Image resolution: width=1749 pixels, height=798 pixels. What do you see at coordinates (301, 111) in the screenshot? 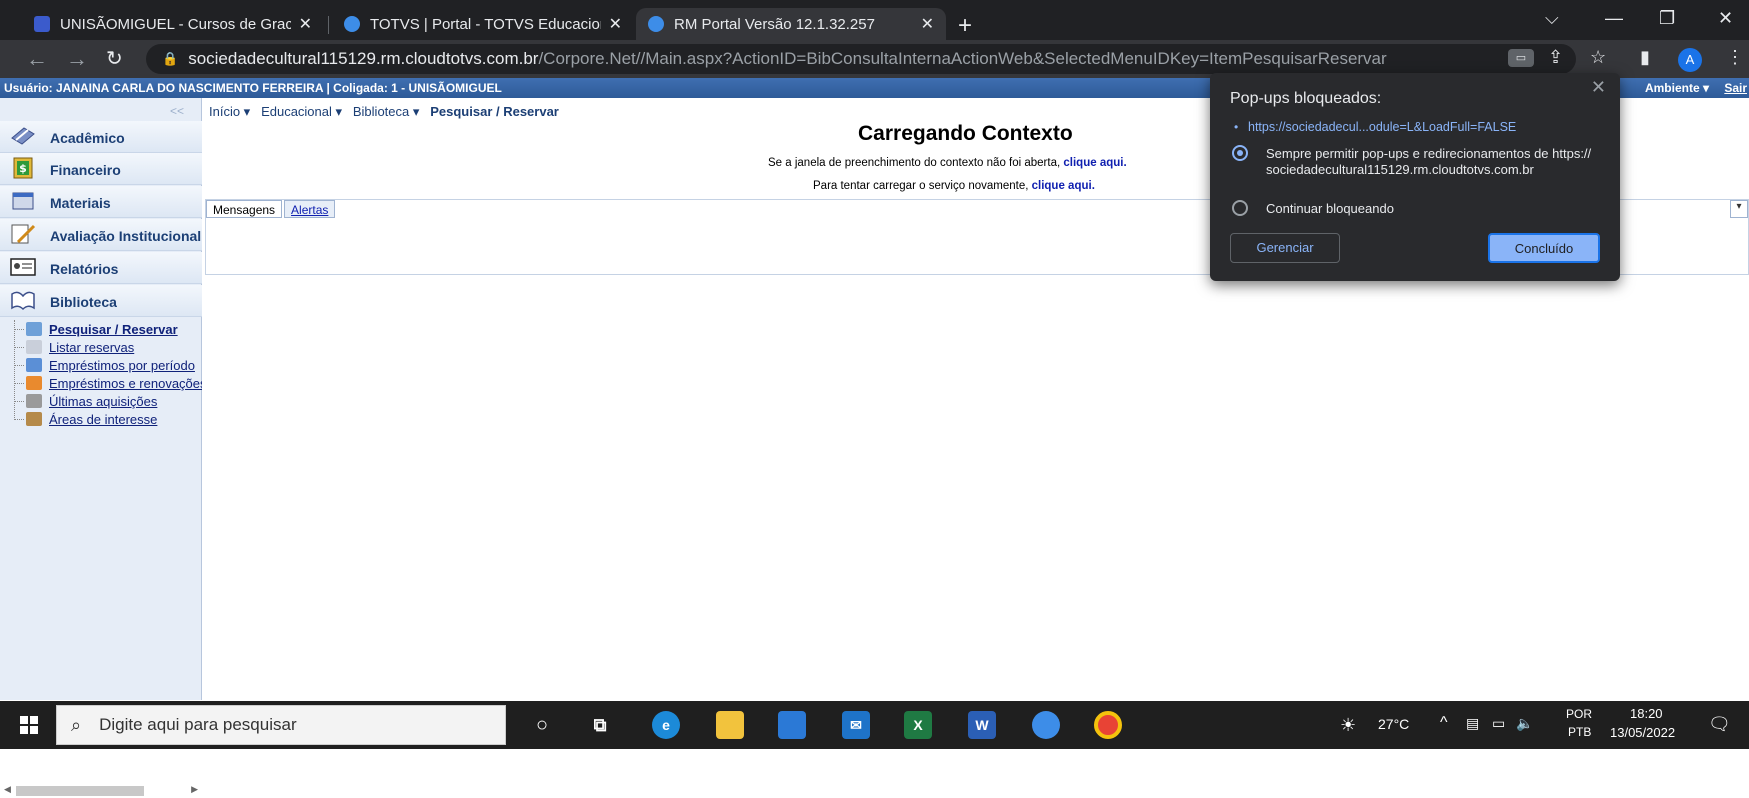
I see `breadcrumb-educacional: Educacional ▾` at bounding box center [301, 111].